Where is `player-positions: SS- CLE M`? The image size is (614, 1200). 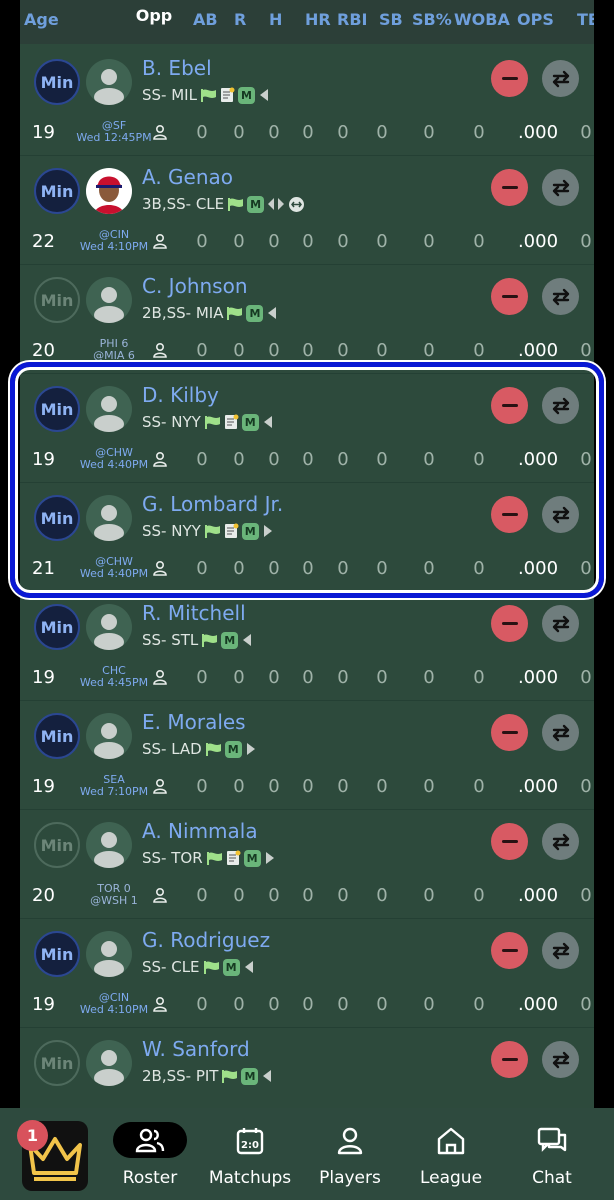 player-positions: SS- CLE M is located at coordinates (198, 967).